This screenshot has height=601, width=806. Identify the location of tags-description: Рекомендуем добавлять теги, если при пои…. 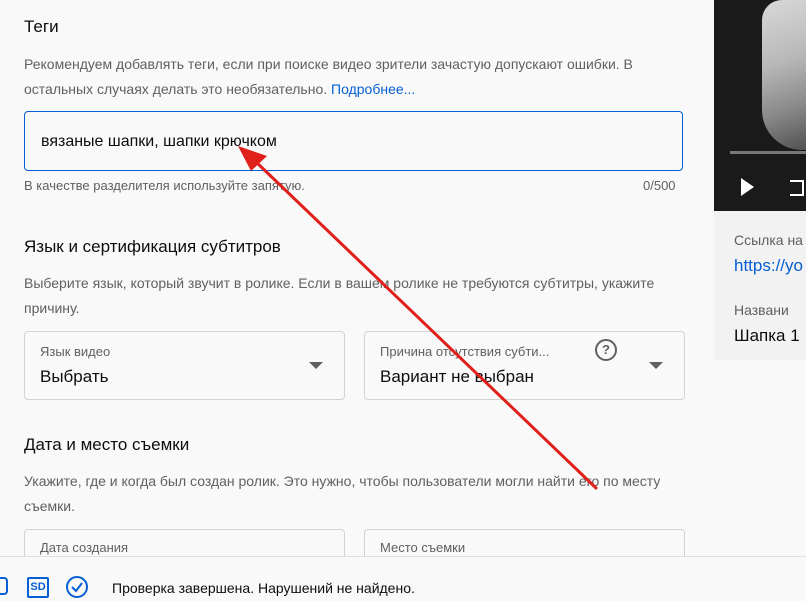
(349, 77).